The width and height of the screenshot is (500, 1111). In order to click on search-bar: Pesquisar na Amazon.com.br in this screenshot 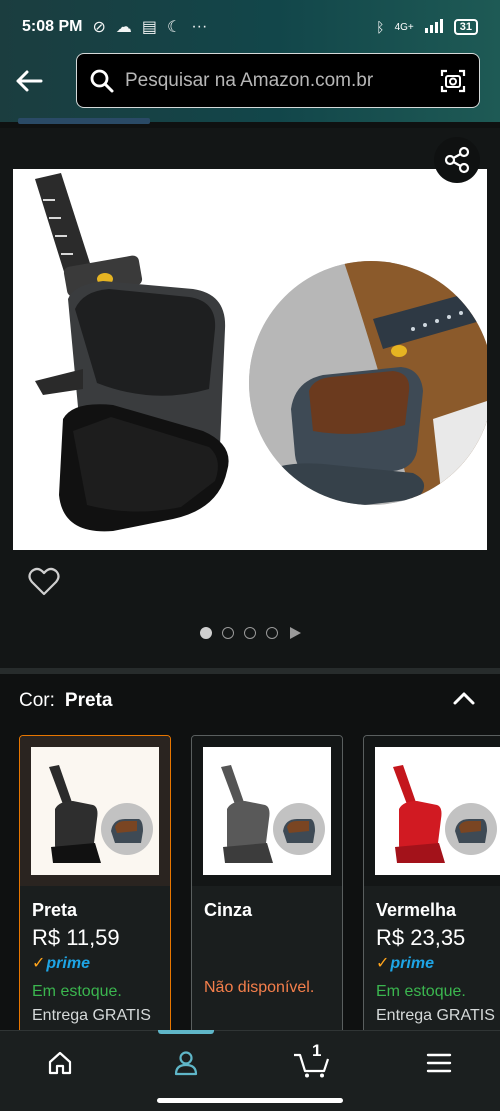, I will do `click(278, 80)`.